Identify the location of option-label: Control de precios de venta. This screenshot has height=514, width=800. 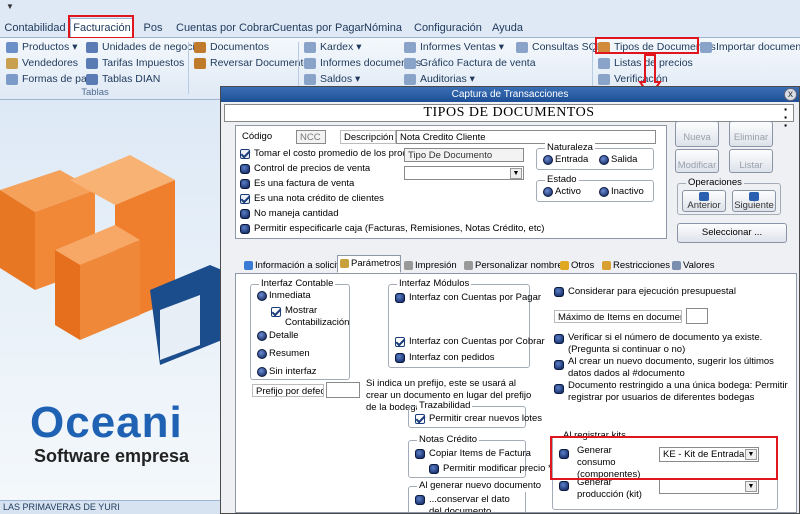
(312, 168).